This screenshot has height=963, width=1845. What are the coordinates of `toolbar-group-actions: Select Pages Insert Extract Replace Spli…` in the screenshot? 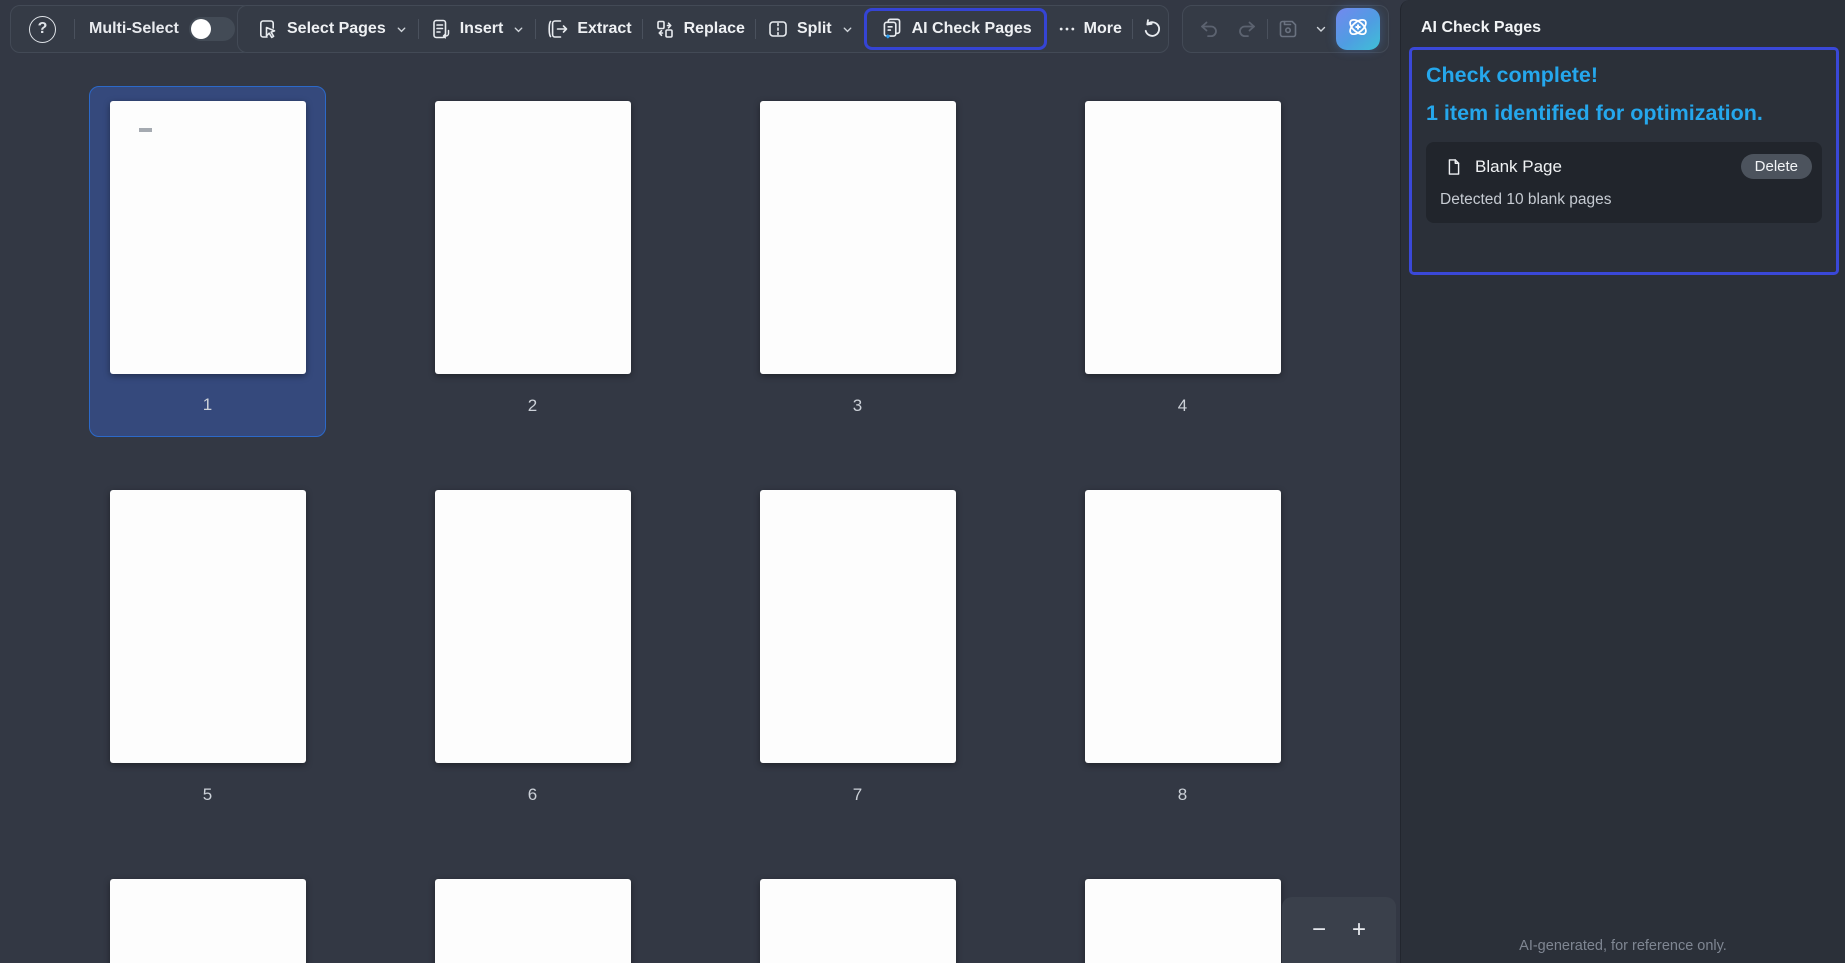 It's located at (703, 29).